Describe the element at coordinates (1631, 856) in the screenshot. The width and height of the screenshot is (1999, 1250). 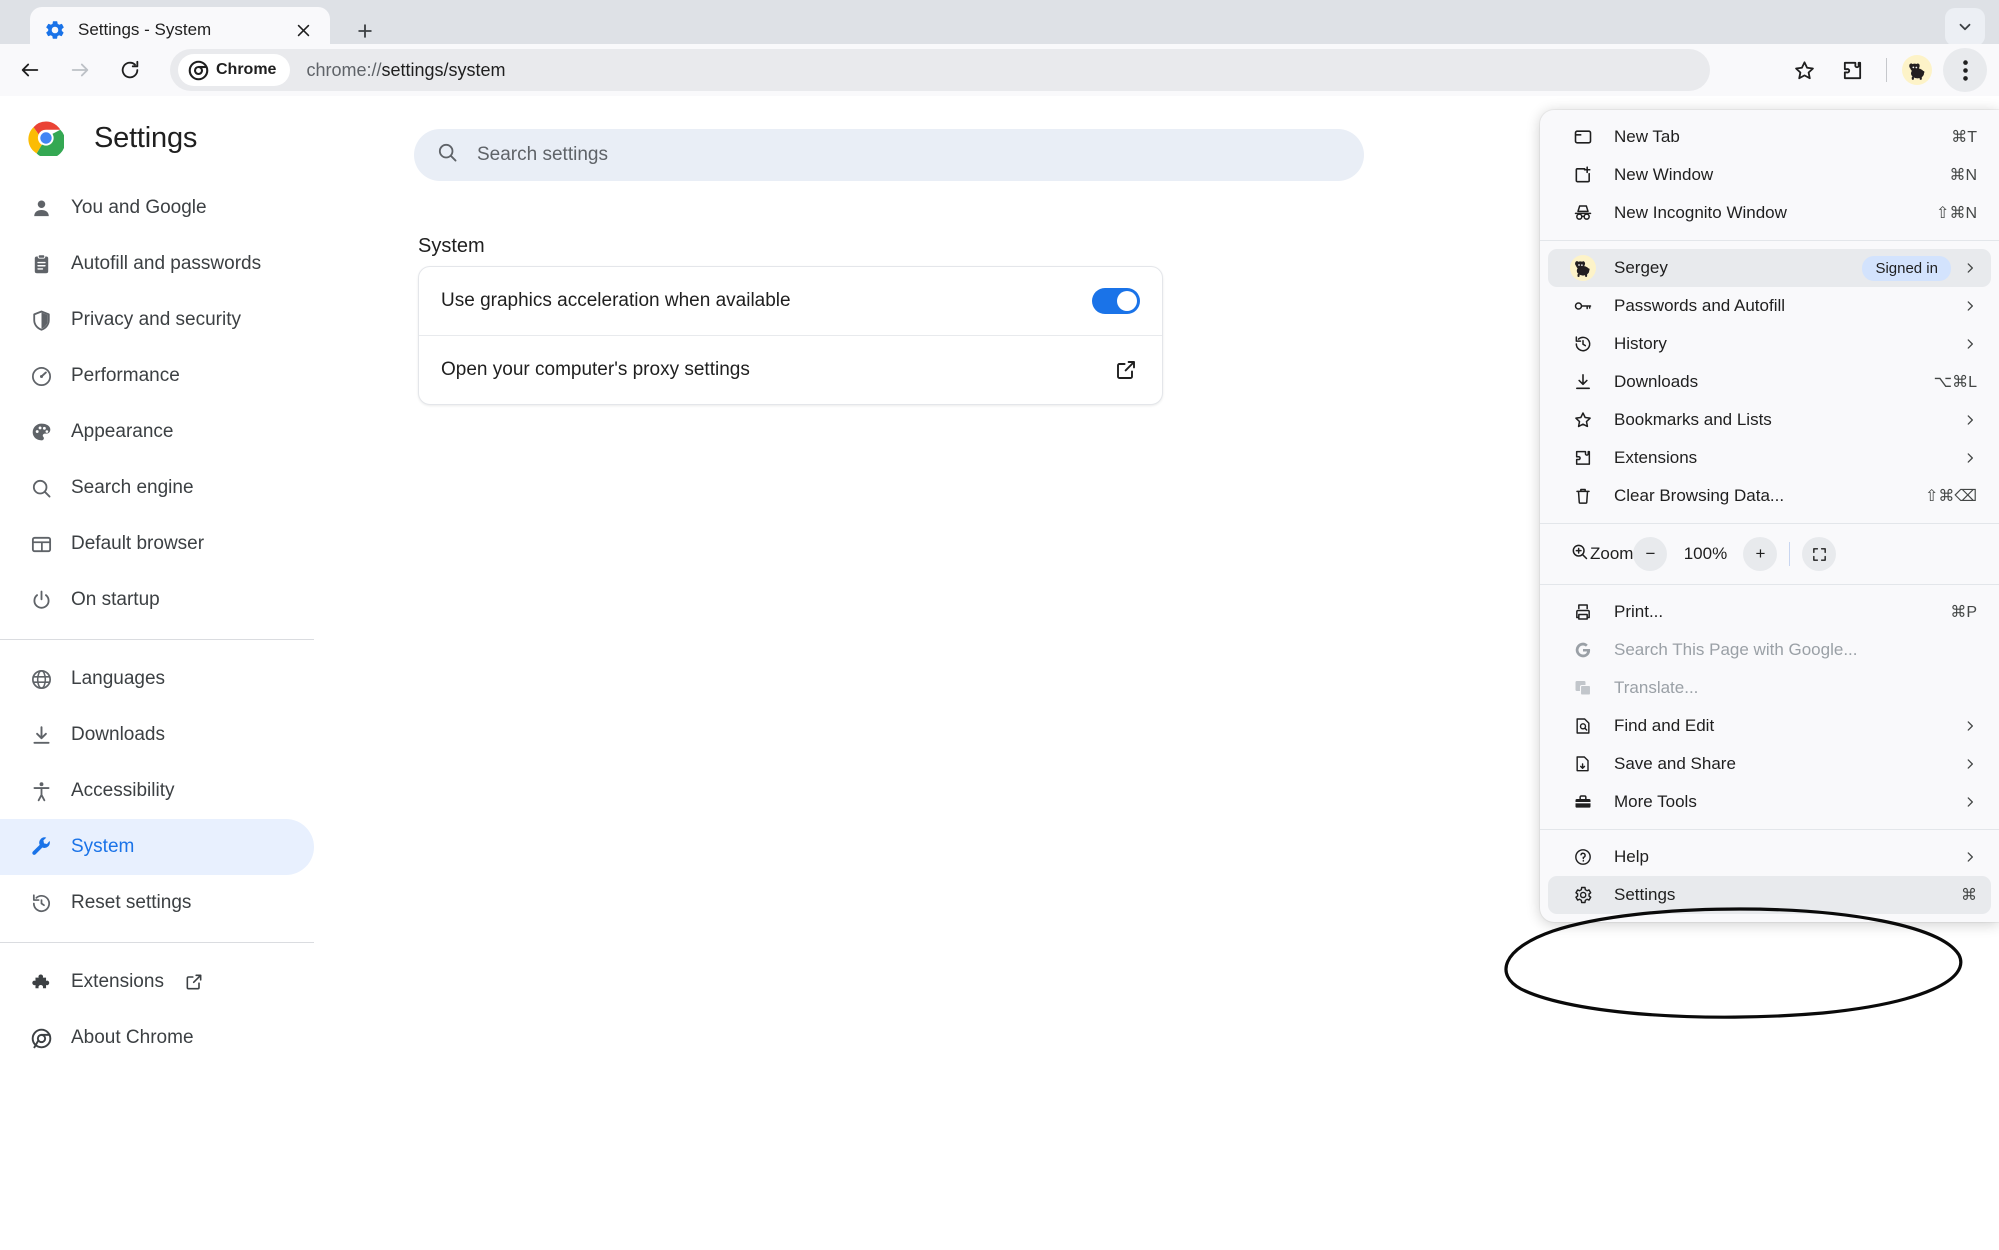
I see `menu-item-label: Help` at that location.